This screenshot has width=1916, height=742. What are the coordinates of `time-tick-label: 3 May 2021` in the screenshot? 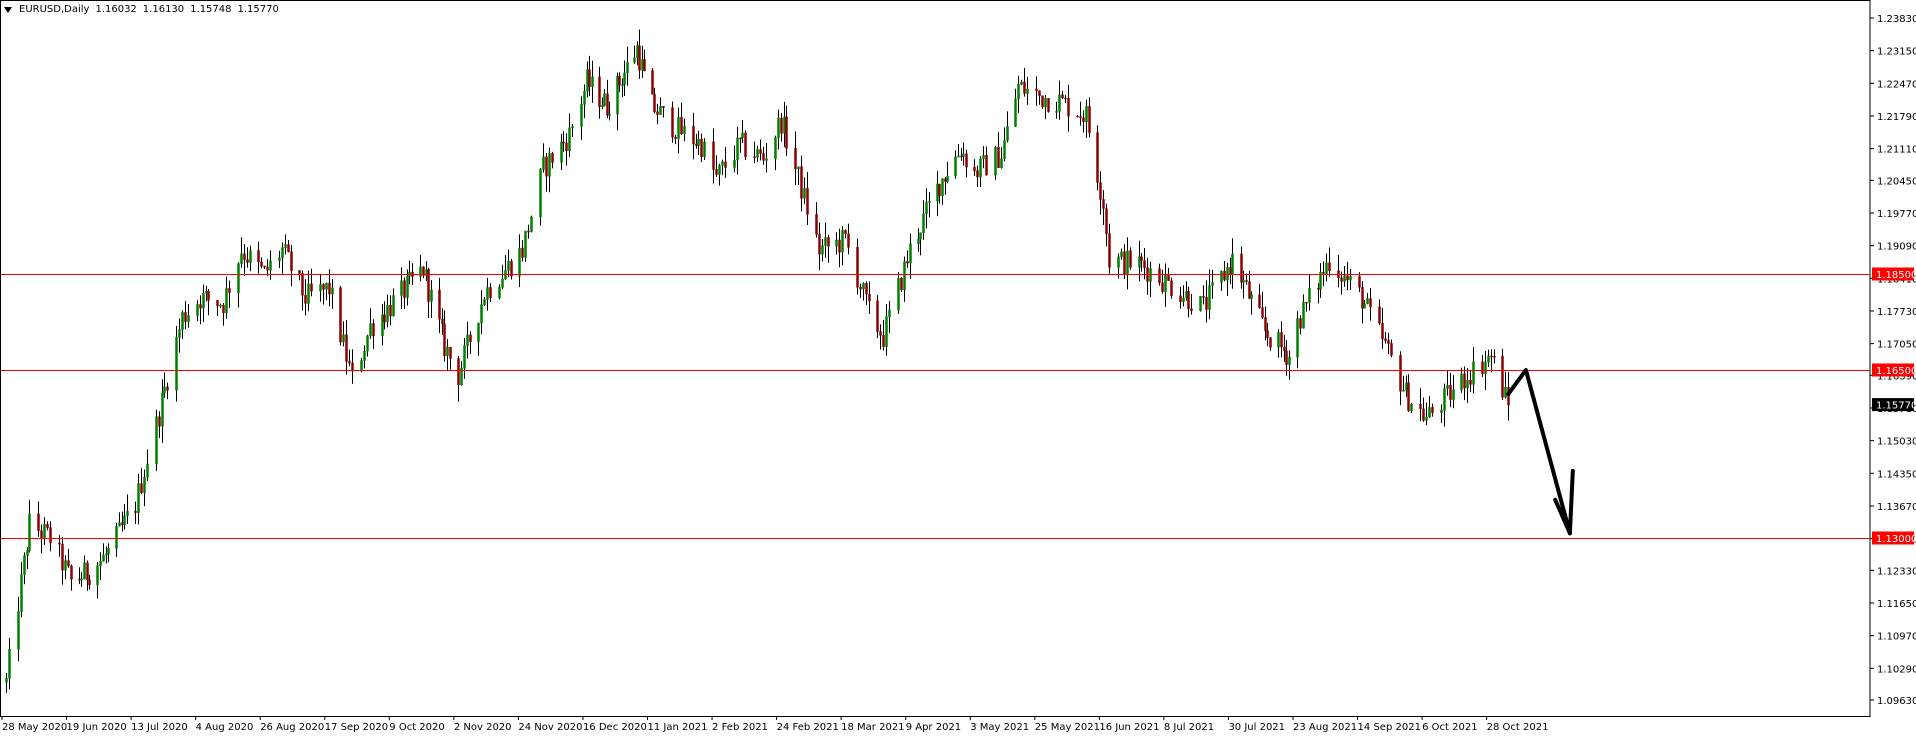 It's located at (999, 727).